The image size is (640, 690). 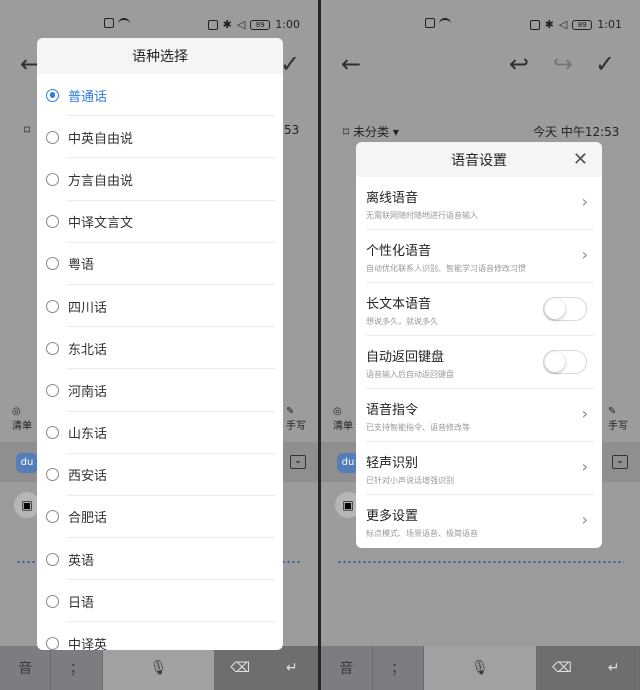 I want to click on language-option: 粤语, so click(x=160, y=264).